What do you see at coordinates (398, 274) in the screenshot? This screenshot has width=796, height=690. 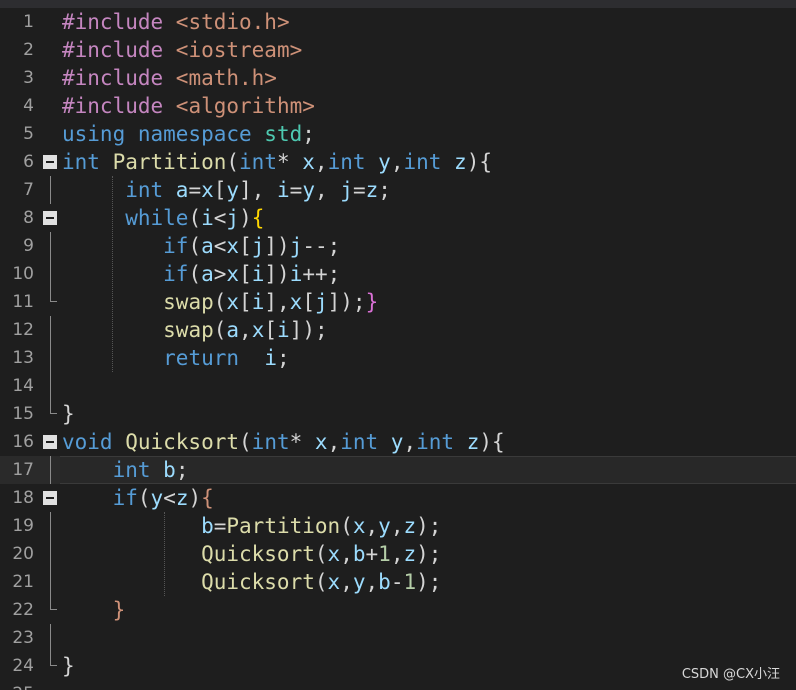 I see `code-line-10: 10 if(a>x[i])i++;` at bounding box center [398, 274].